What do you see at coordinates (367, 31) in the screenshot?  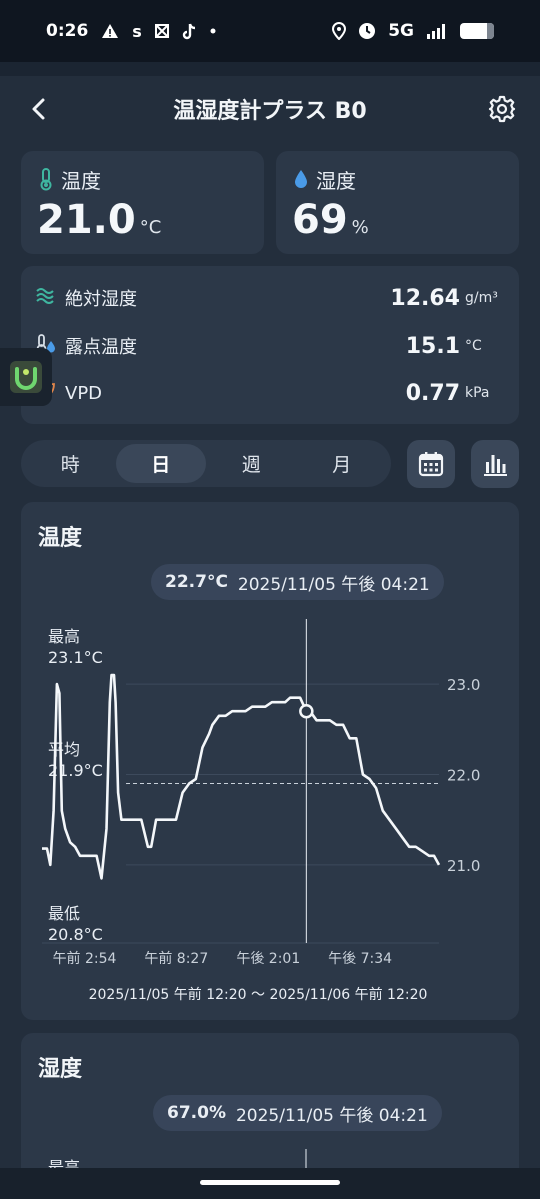 I see `alarm-clock-icon` at bounding box center [367, 31].